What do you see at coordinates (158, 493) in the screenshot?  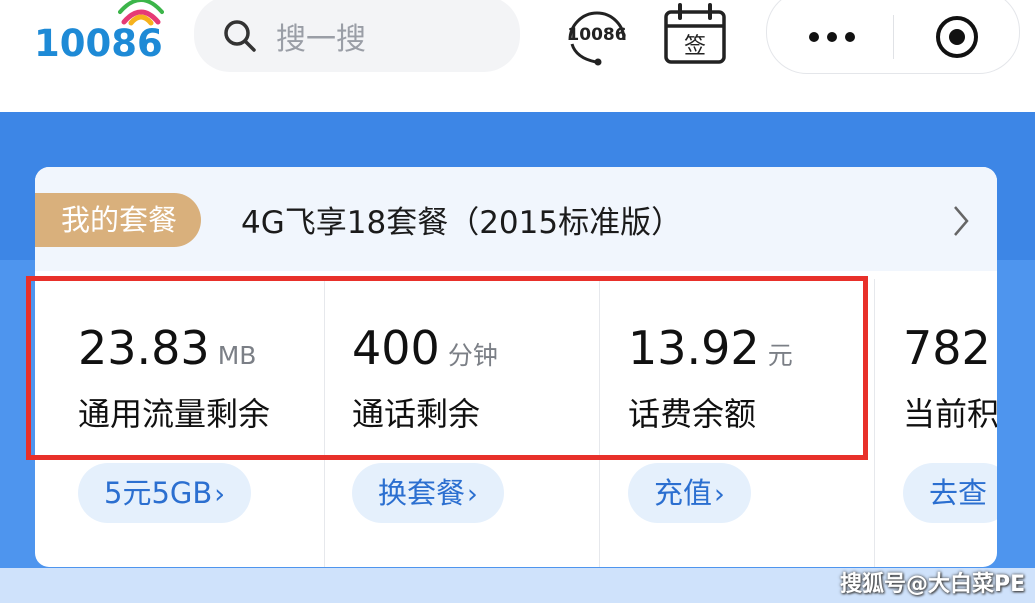 I see `button-label: 5元5GB` at bounding box center [158, 493].